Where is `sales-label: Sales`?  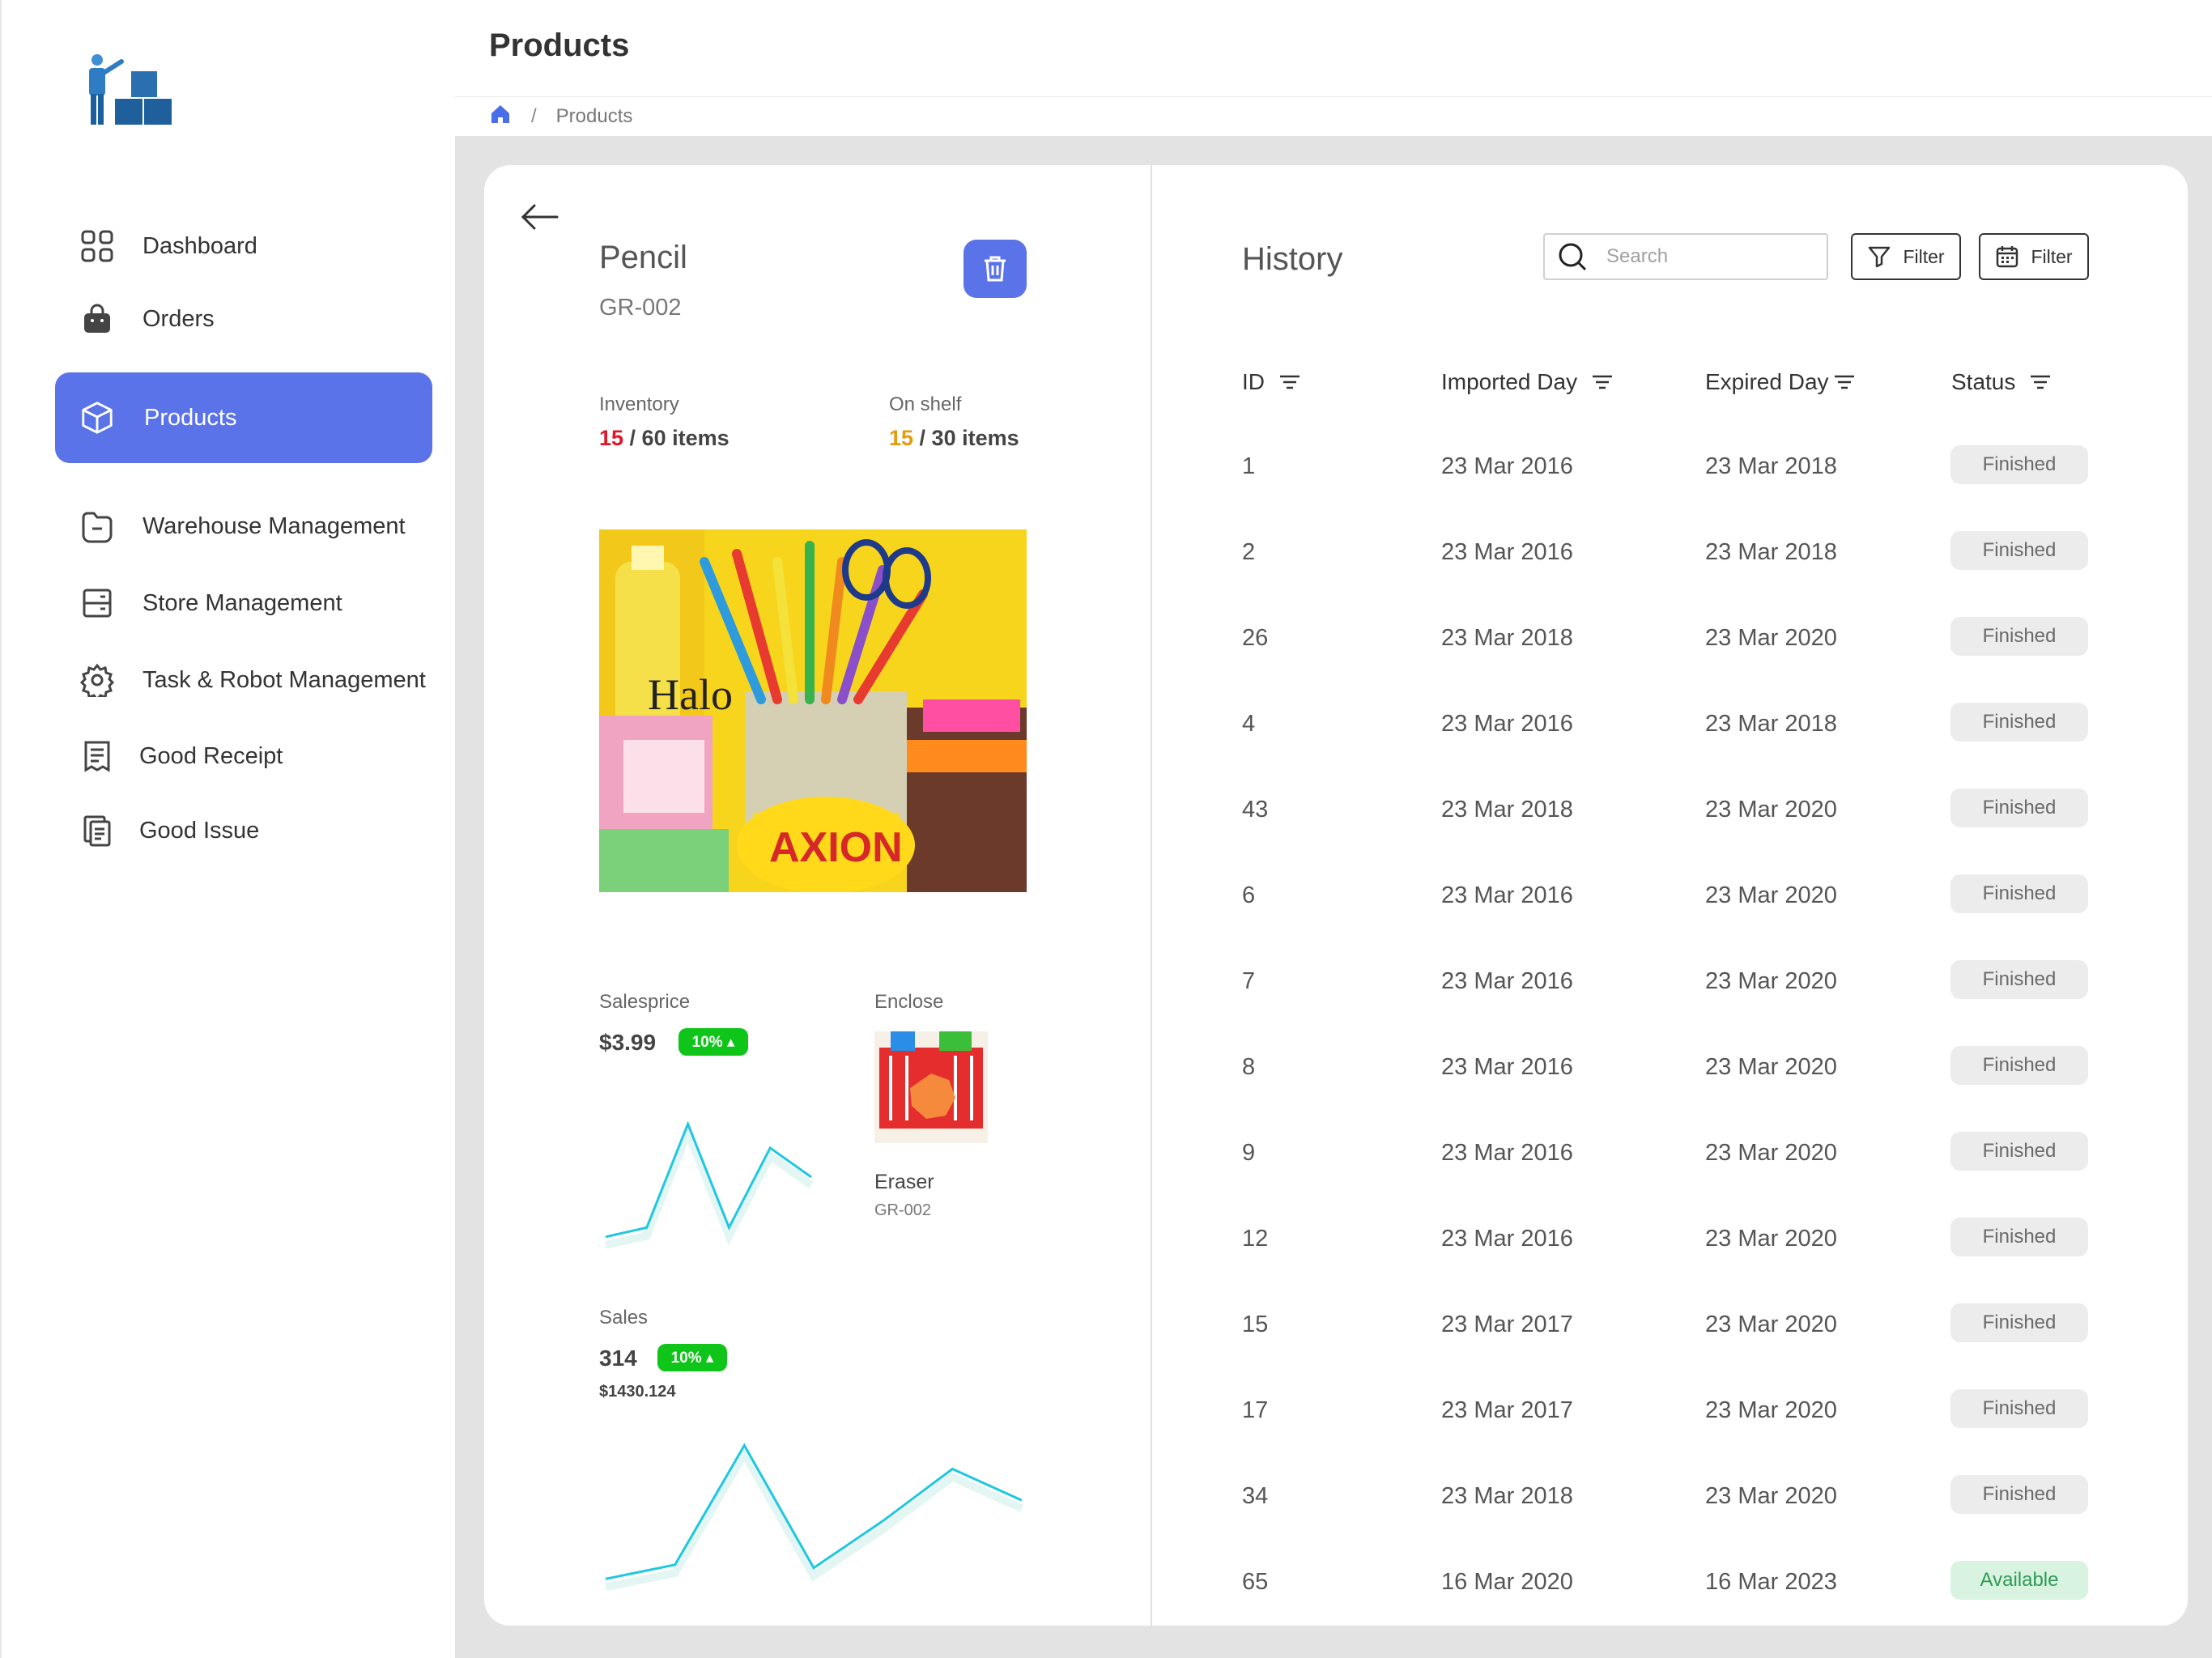
sales-label: Sales is located at coordinates (624, 1318).